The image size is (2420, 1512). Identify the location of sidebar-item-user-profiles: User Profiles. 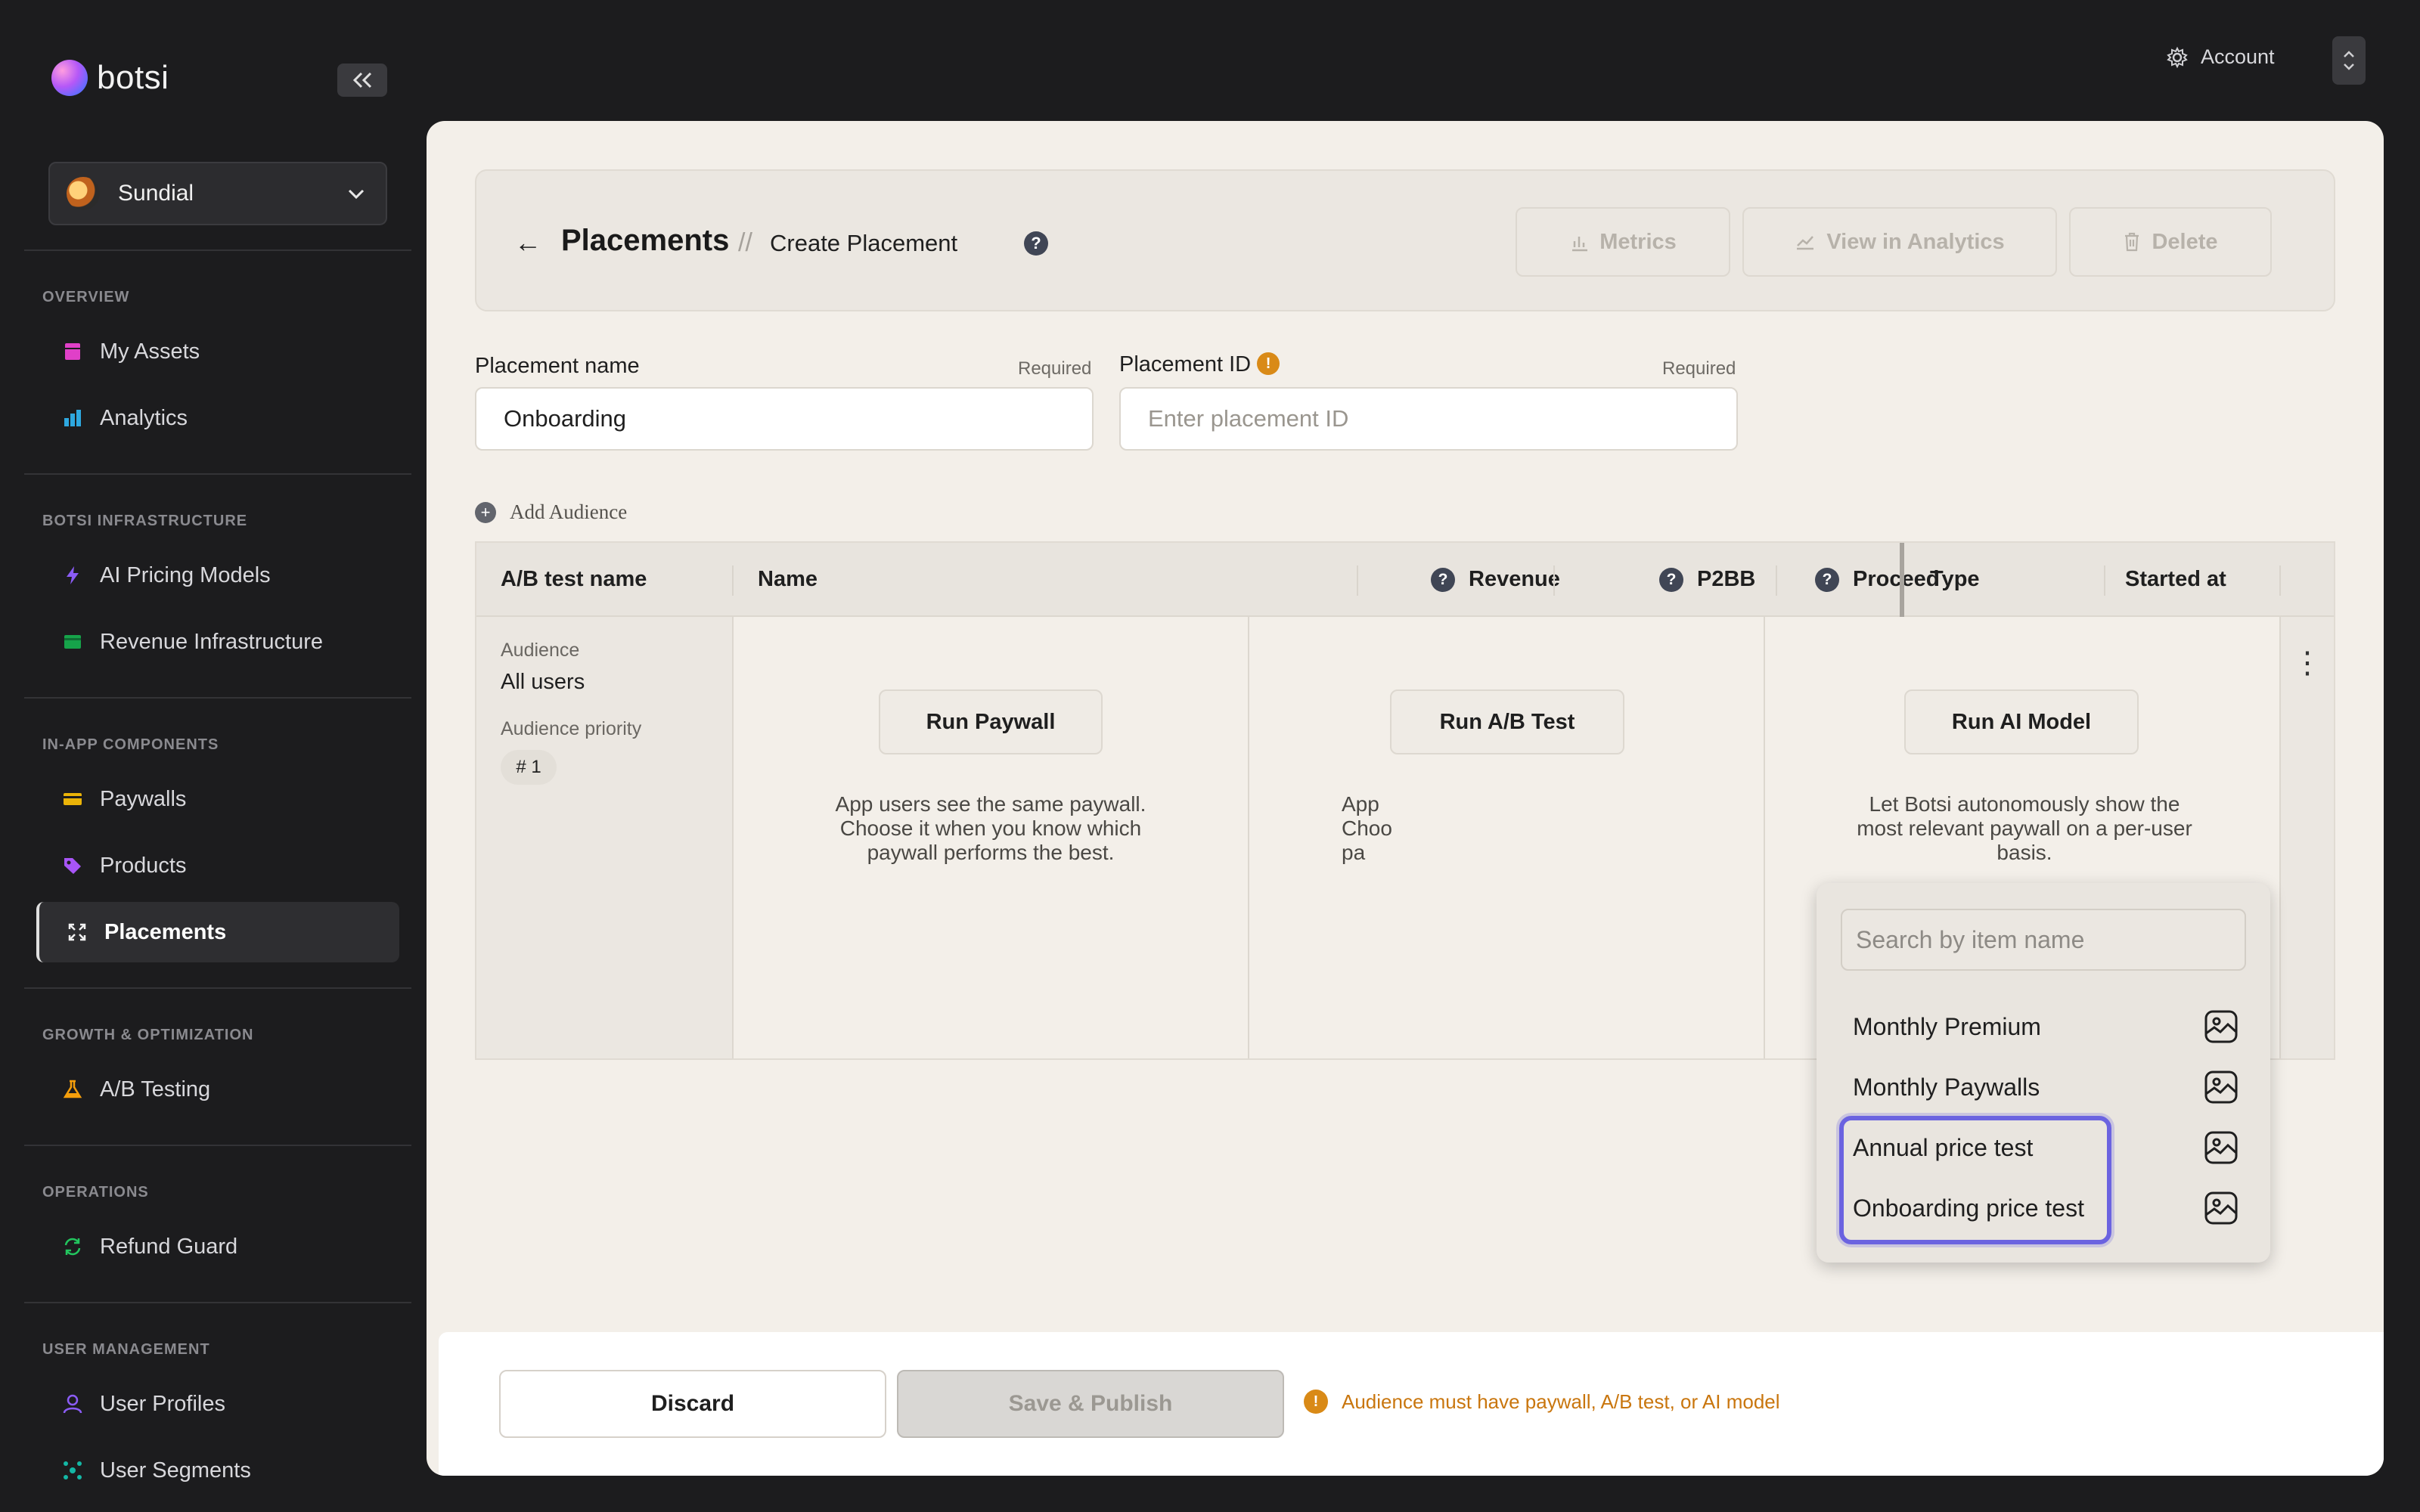
(217, 1404).